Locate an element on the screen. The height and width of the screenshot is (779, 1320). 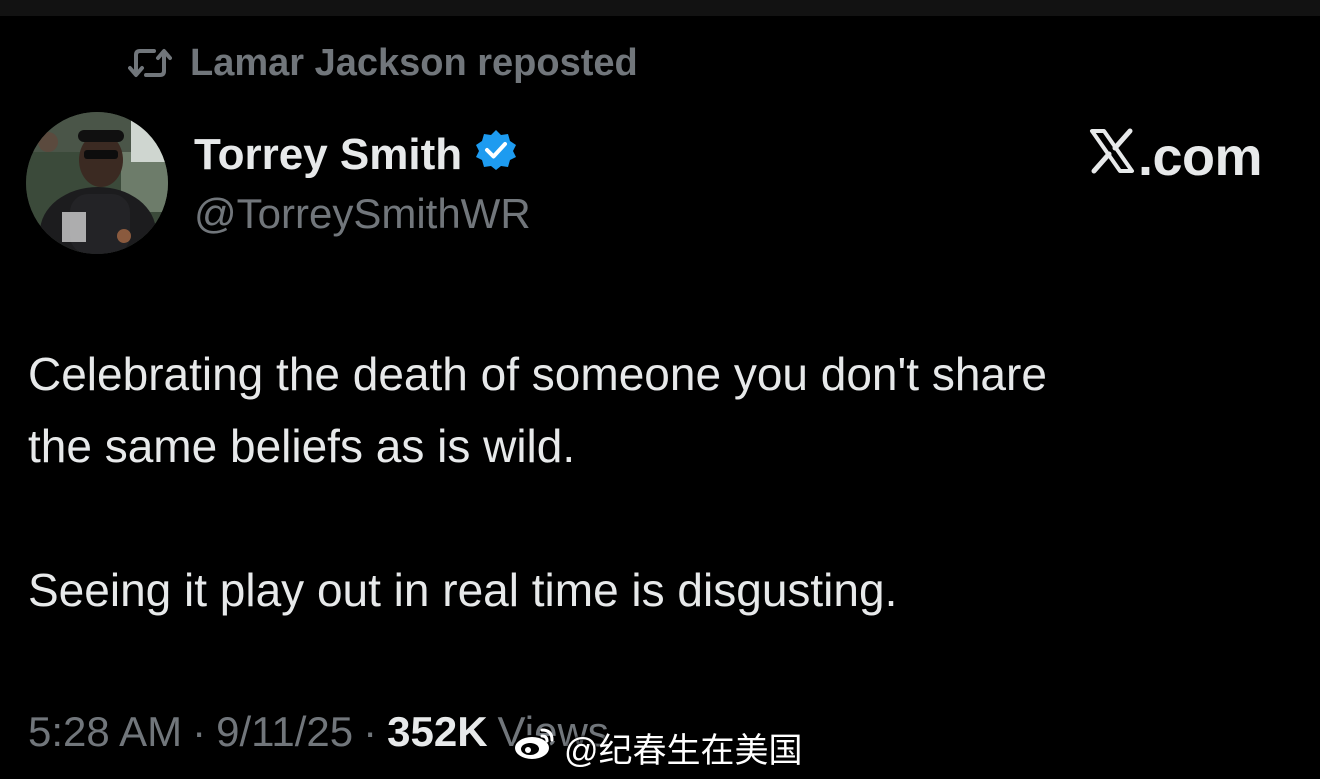
tweet-time: 5:28 AM is located at coordinates (105, 732).